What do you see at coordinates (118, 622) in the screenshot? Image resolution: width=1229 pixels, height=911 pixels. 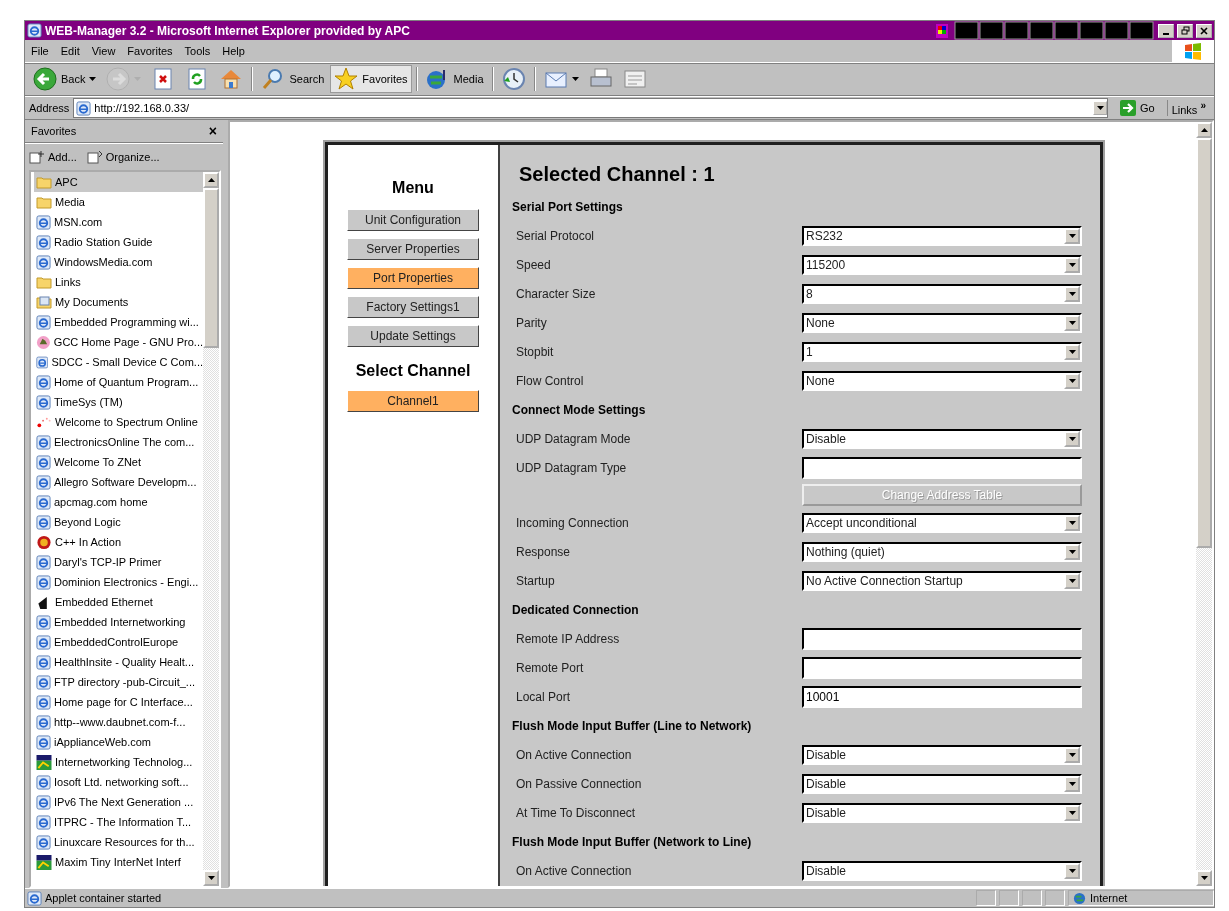 I see `favorite-item: Embedded Internetworking` at bounding box center [118, 622].